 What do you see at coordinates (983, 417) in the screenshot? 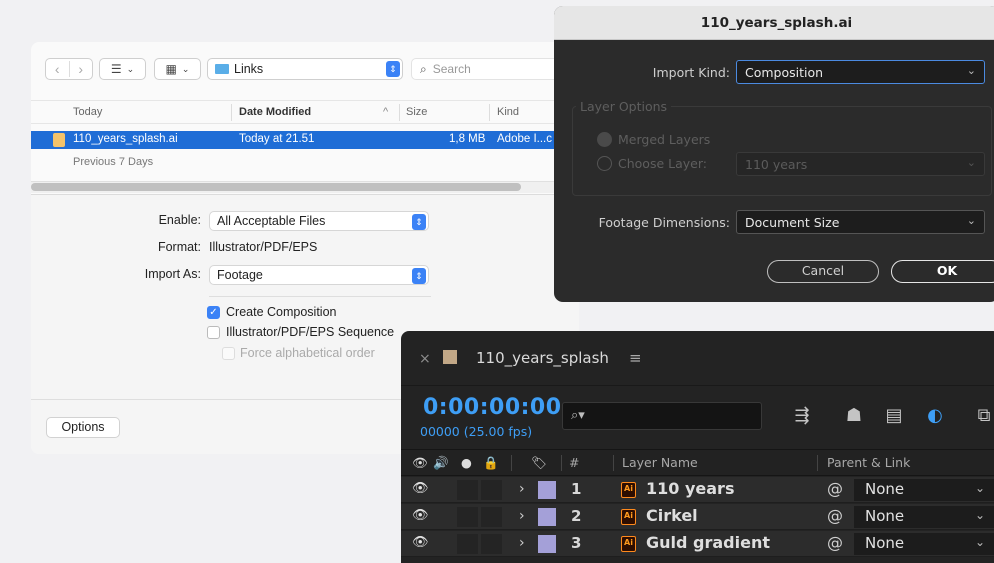
I see `graph-editor-icon: ⧉` at bounding box center [983, 417].